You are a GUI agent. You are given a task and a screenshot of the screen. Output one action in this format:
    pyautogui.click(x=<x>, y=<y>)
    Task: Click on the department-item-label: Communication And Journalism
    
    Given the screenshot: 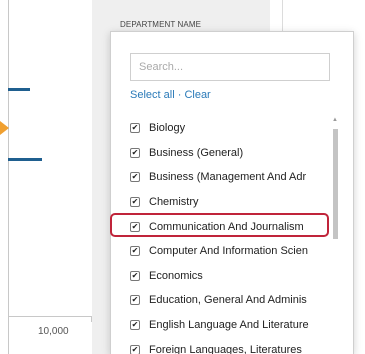 What is the action you would take?
    pyautogui.click(x=226, y=226)
    